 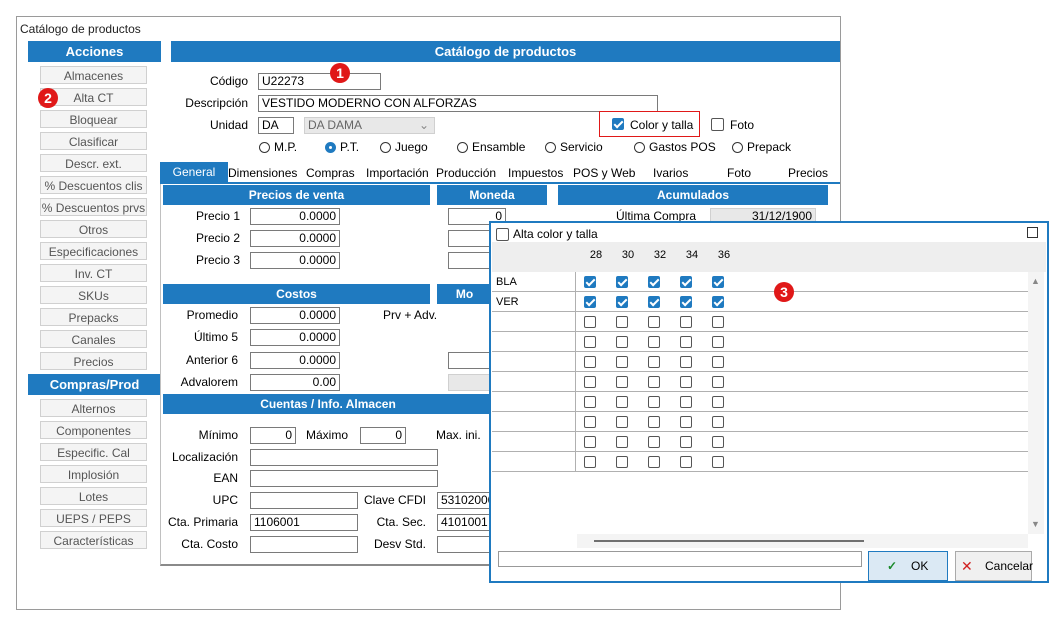 What do you see at coordinates (93, 295) in the screenshot?
I see `sidebar-btn-skus: SKUs` at bounding box center [93, 295].